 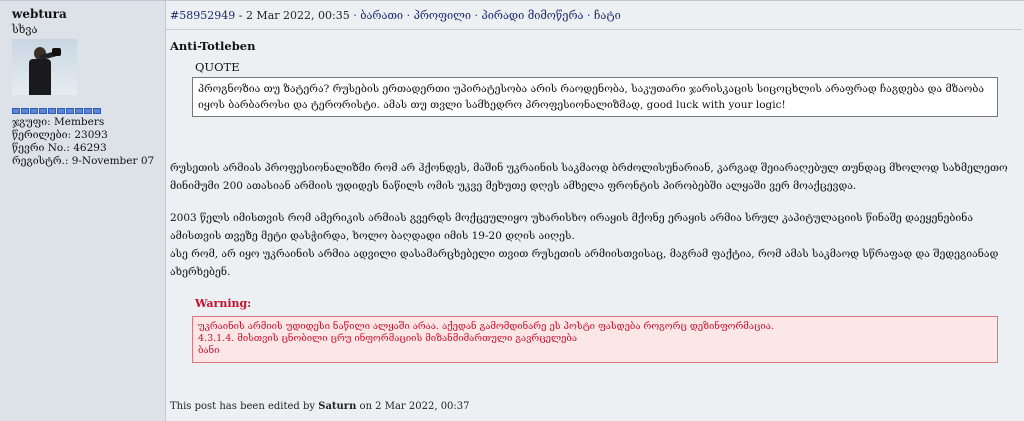 I want to click on post-date: 2 Mar 2022, 00:35, so click(x=297, y=15).